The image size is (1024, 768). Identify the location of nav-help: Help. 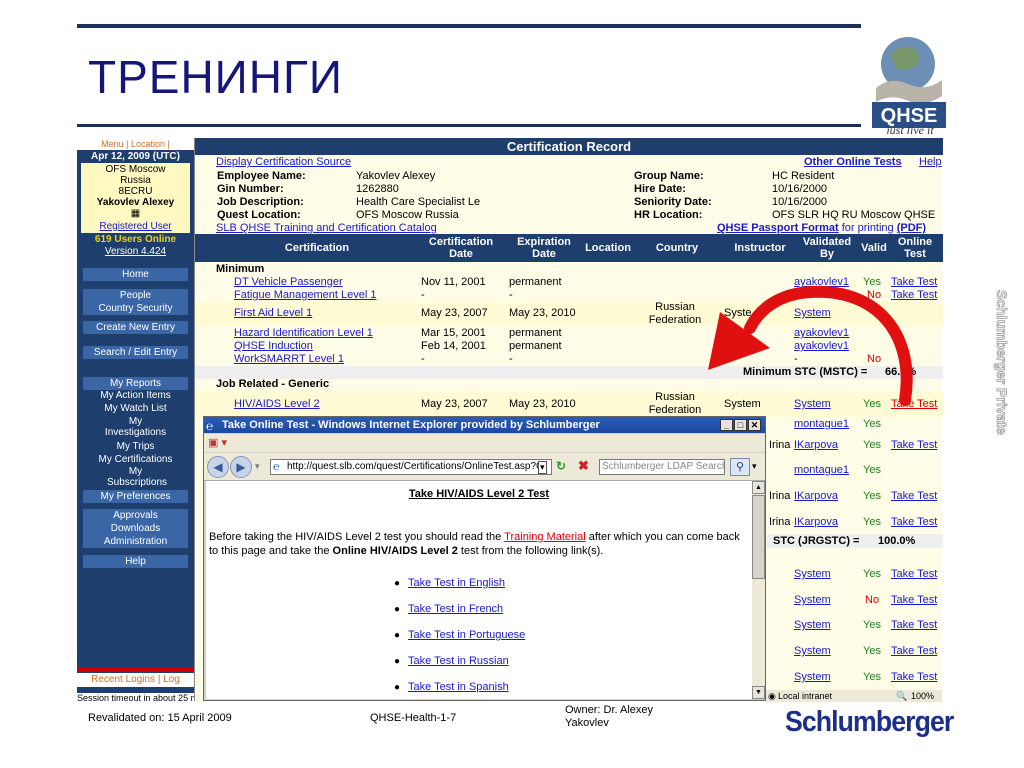
(135, 561).